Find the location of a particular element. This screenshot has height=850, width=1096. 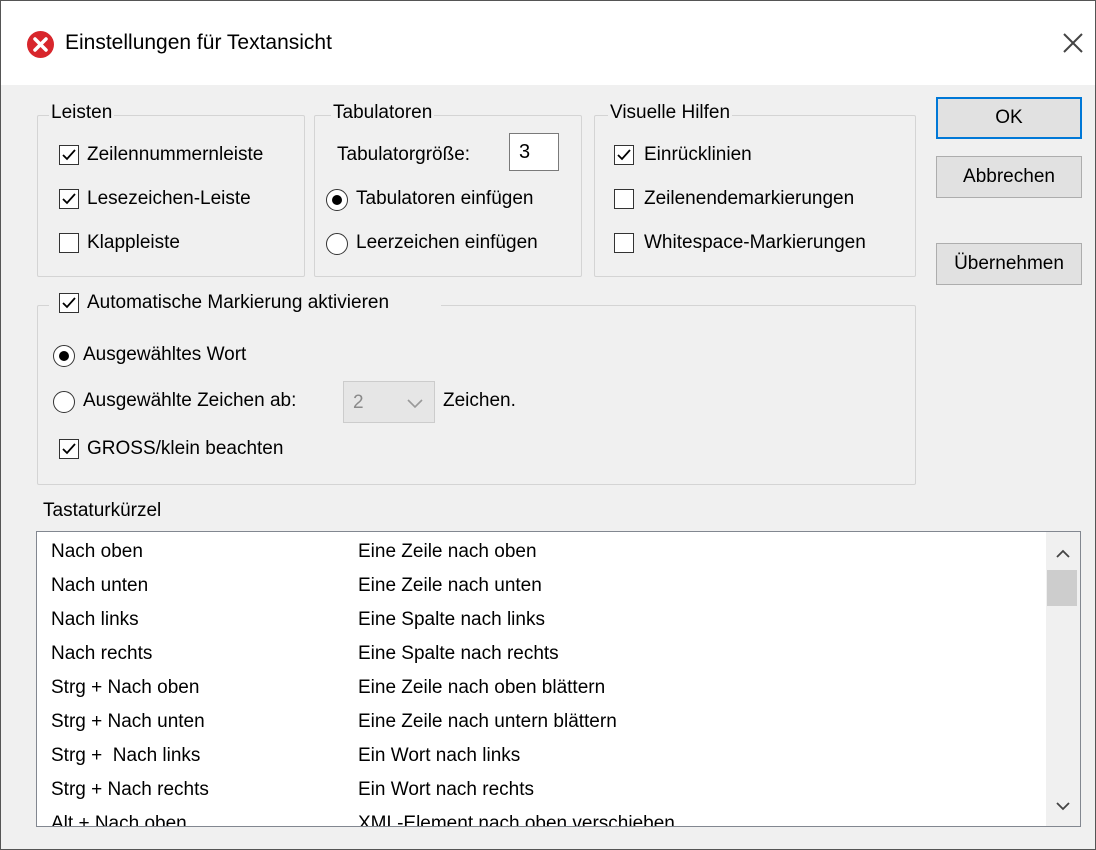

shortcut-action: Eine Spalte nach links is located at coordinates (451, 619).